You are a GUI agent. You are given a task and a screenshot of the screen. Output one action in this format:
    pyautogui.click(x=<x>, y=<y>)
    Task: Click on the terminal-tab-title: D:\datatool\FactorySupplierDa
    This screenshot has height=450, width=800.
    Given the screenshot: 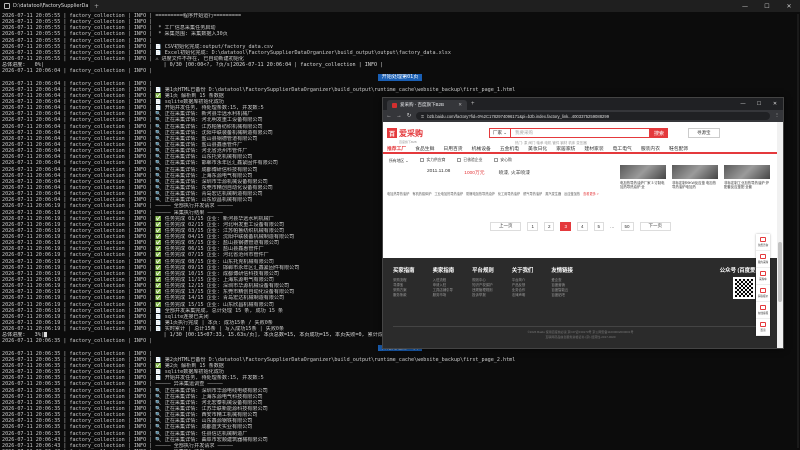 What is the action you would take?
    pyautogui.click(x=51, y=6)
    